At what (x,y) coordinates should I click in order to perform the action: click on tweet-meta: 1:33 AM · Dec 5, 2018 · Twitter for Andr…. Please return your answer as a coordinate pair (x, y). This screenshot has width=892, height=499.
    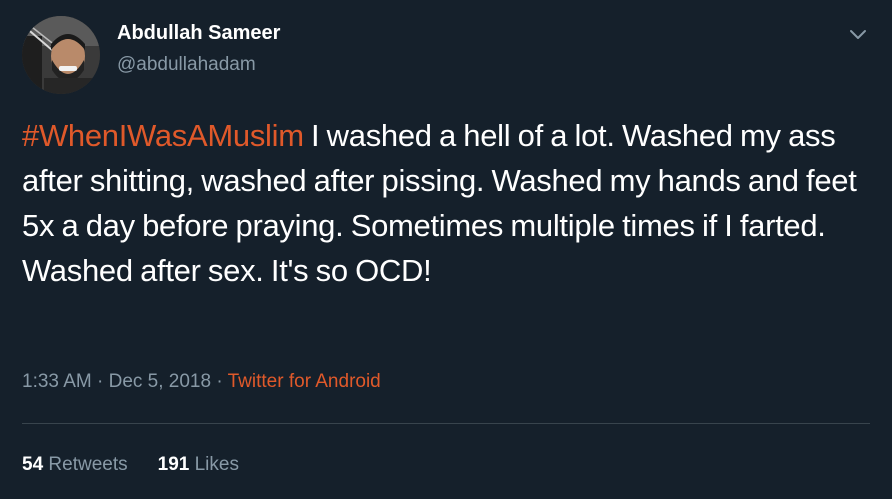
    Looking at the image, I should click on (201, 382).